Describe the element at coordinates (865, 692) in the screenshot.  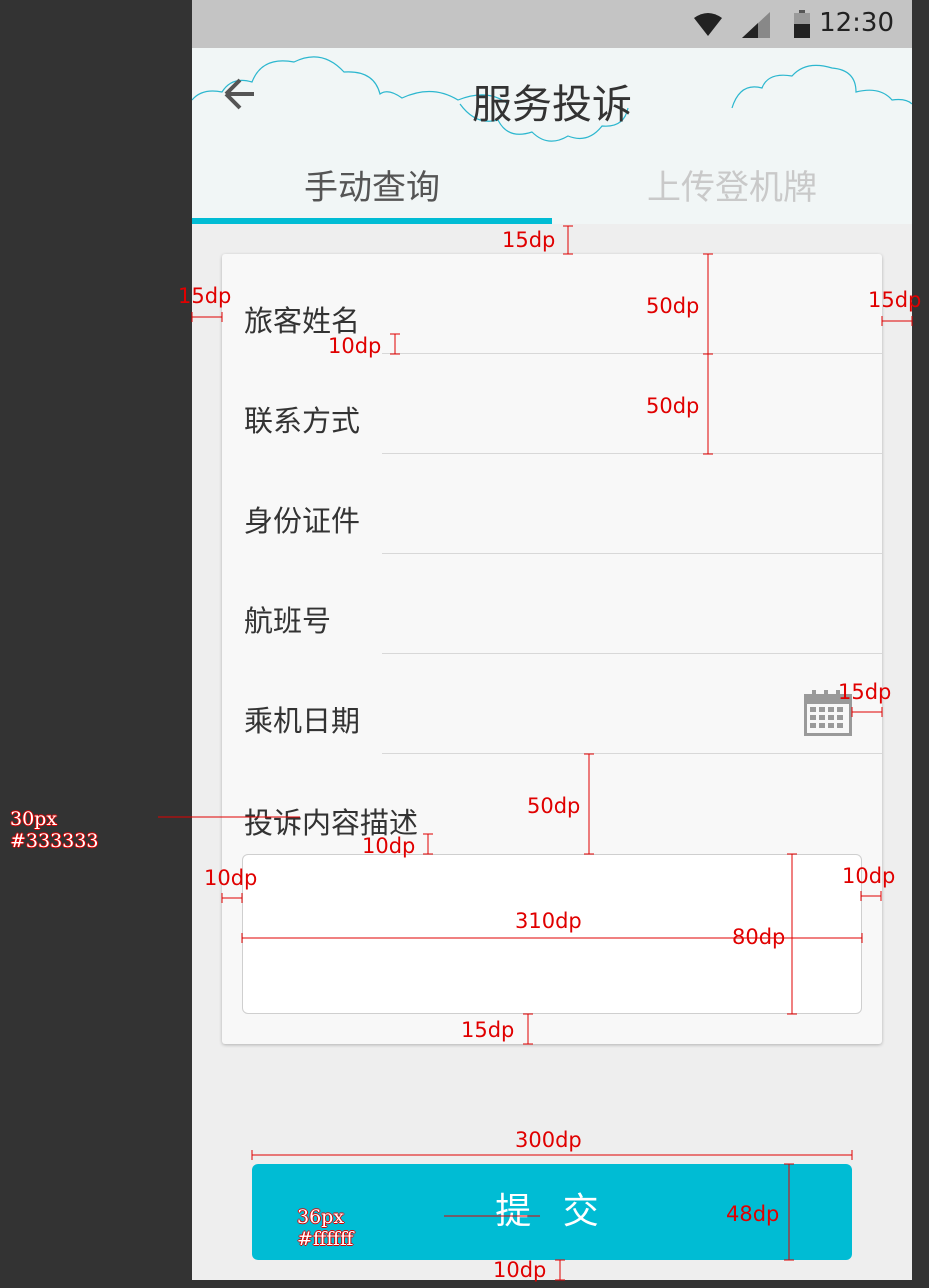
I see `annotation-calendar-margin: 15dp` at that location.